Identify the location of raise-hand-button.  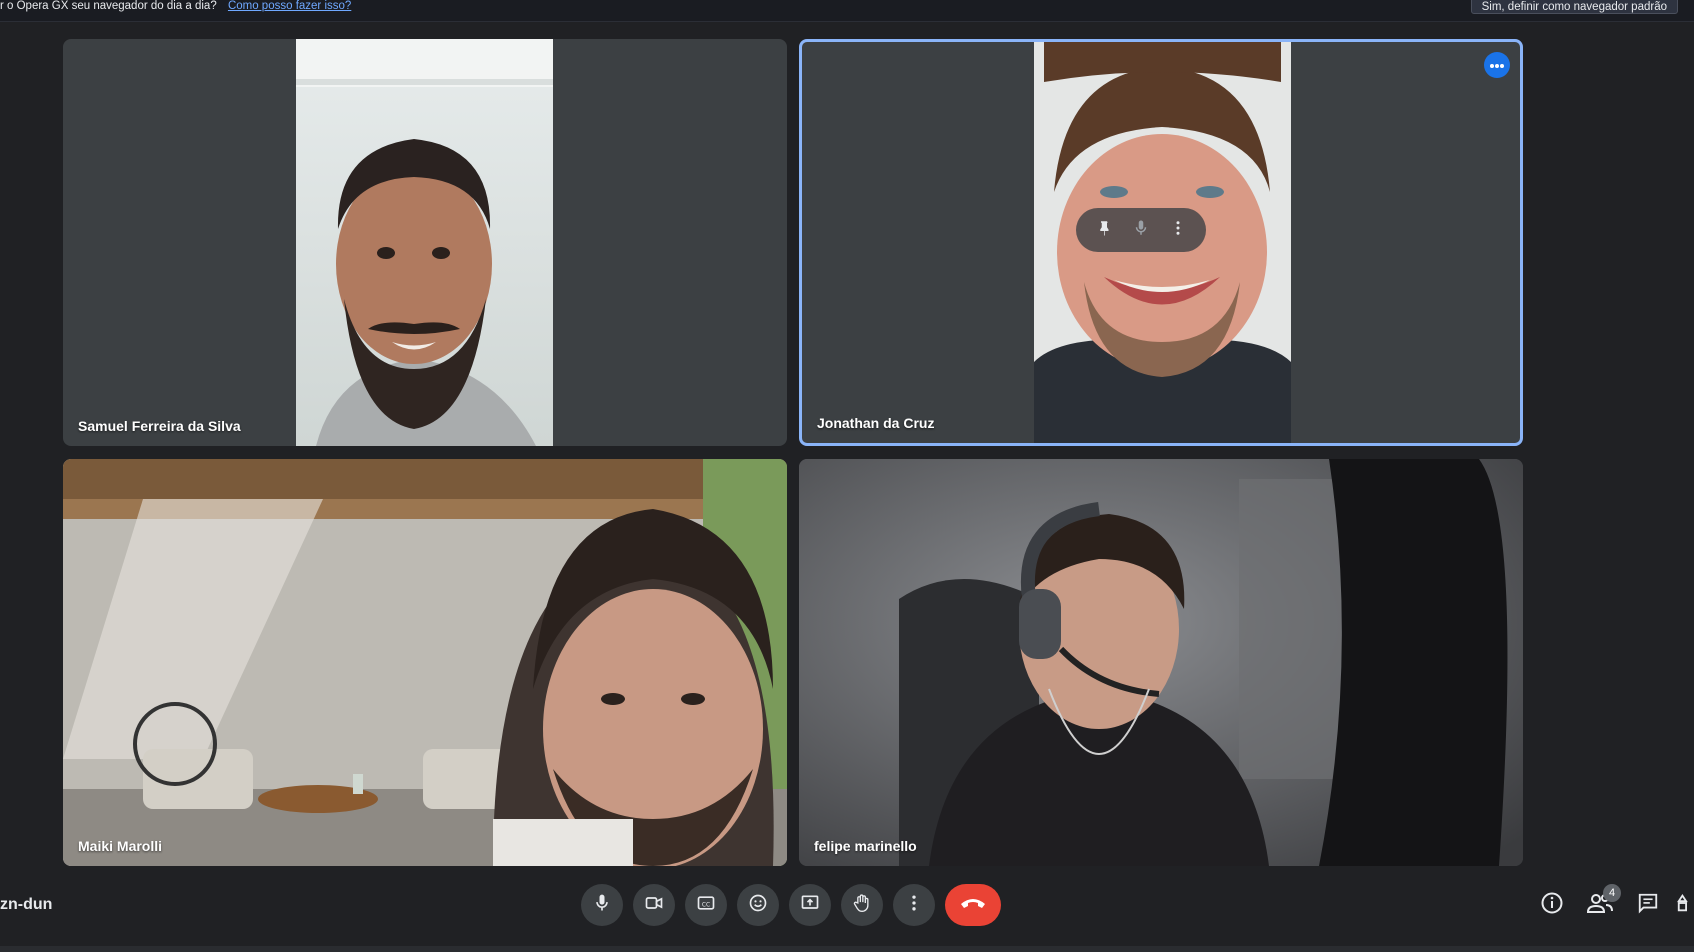
(862, 905).